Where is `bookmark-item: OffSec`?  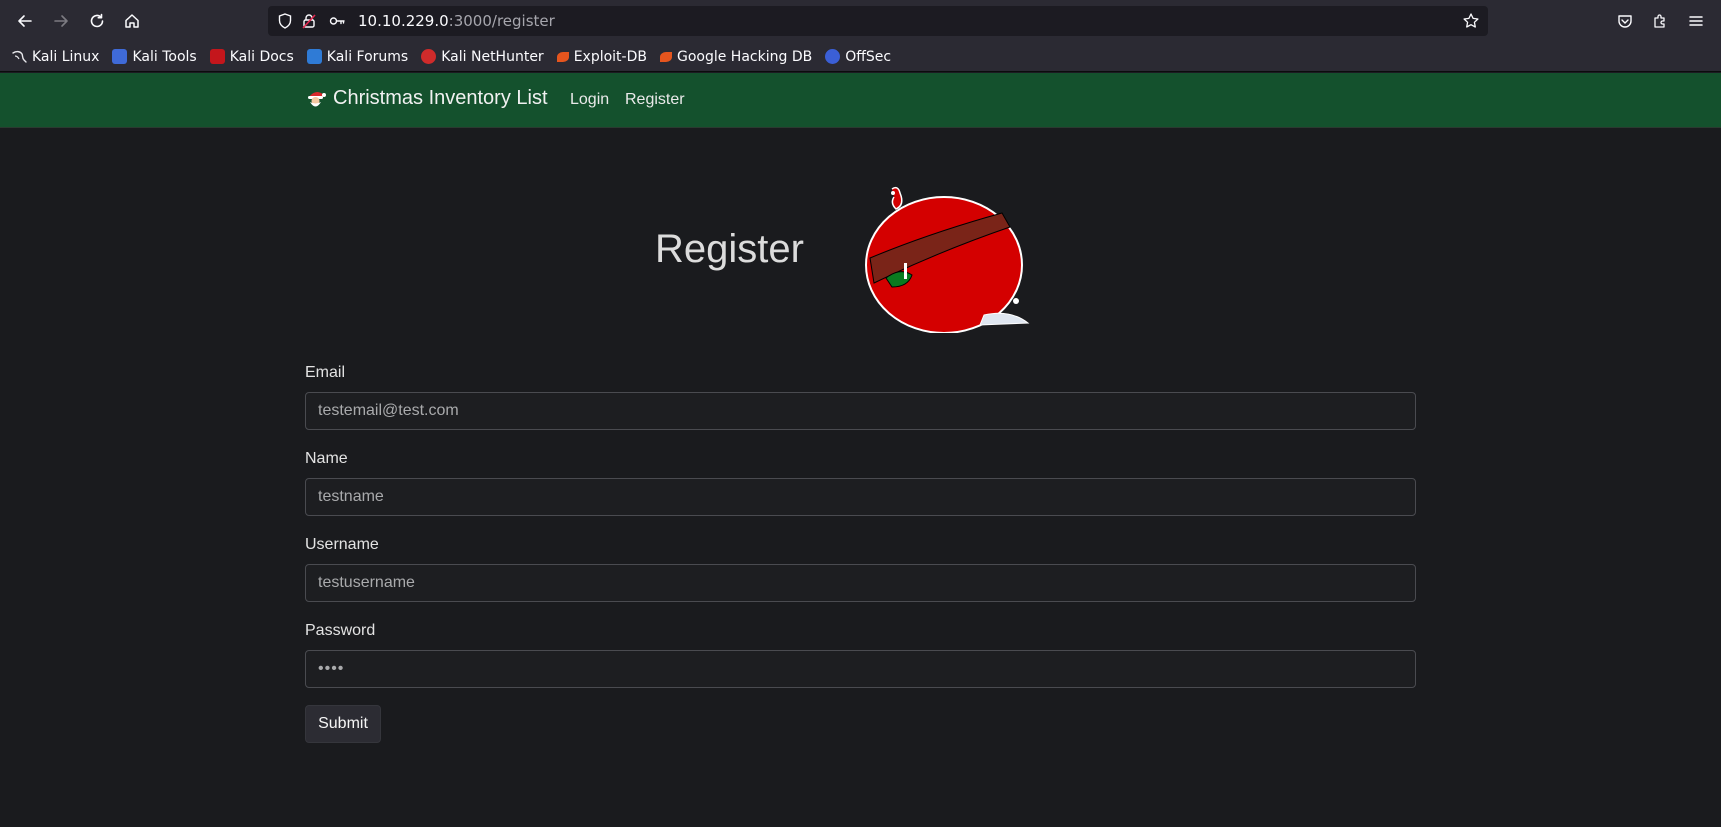 bookmark-item: OffSec is located at coordinates (858, 57).